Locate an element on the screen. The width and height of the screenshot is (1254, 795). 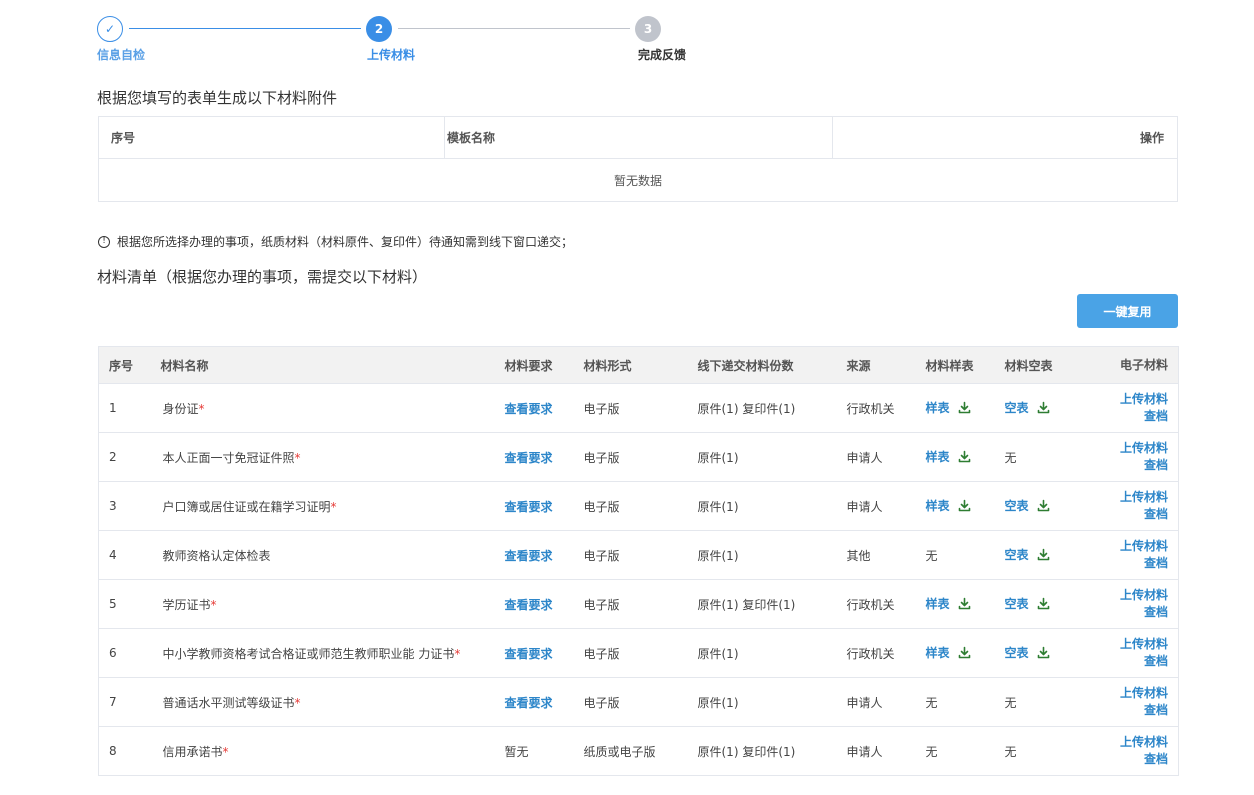
col-form: 材料形式 is located at coordinates (640, 365).